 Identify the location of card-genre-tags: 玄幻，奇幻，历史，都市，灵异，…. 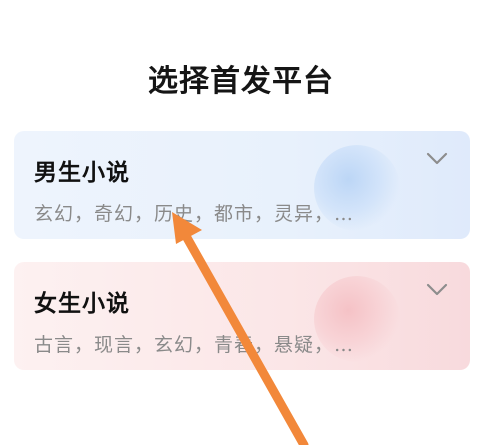
(194, 214).